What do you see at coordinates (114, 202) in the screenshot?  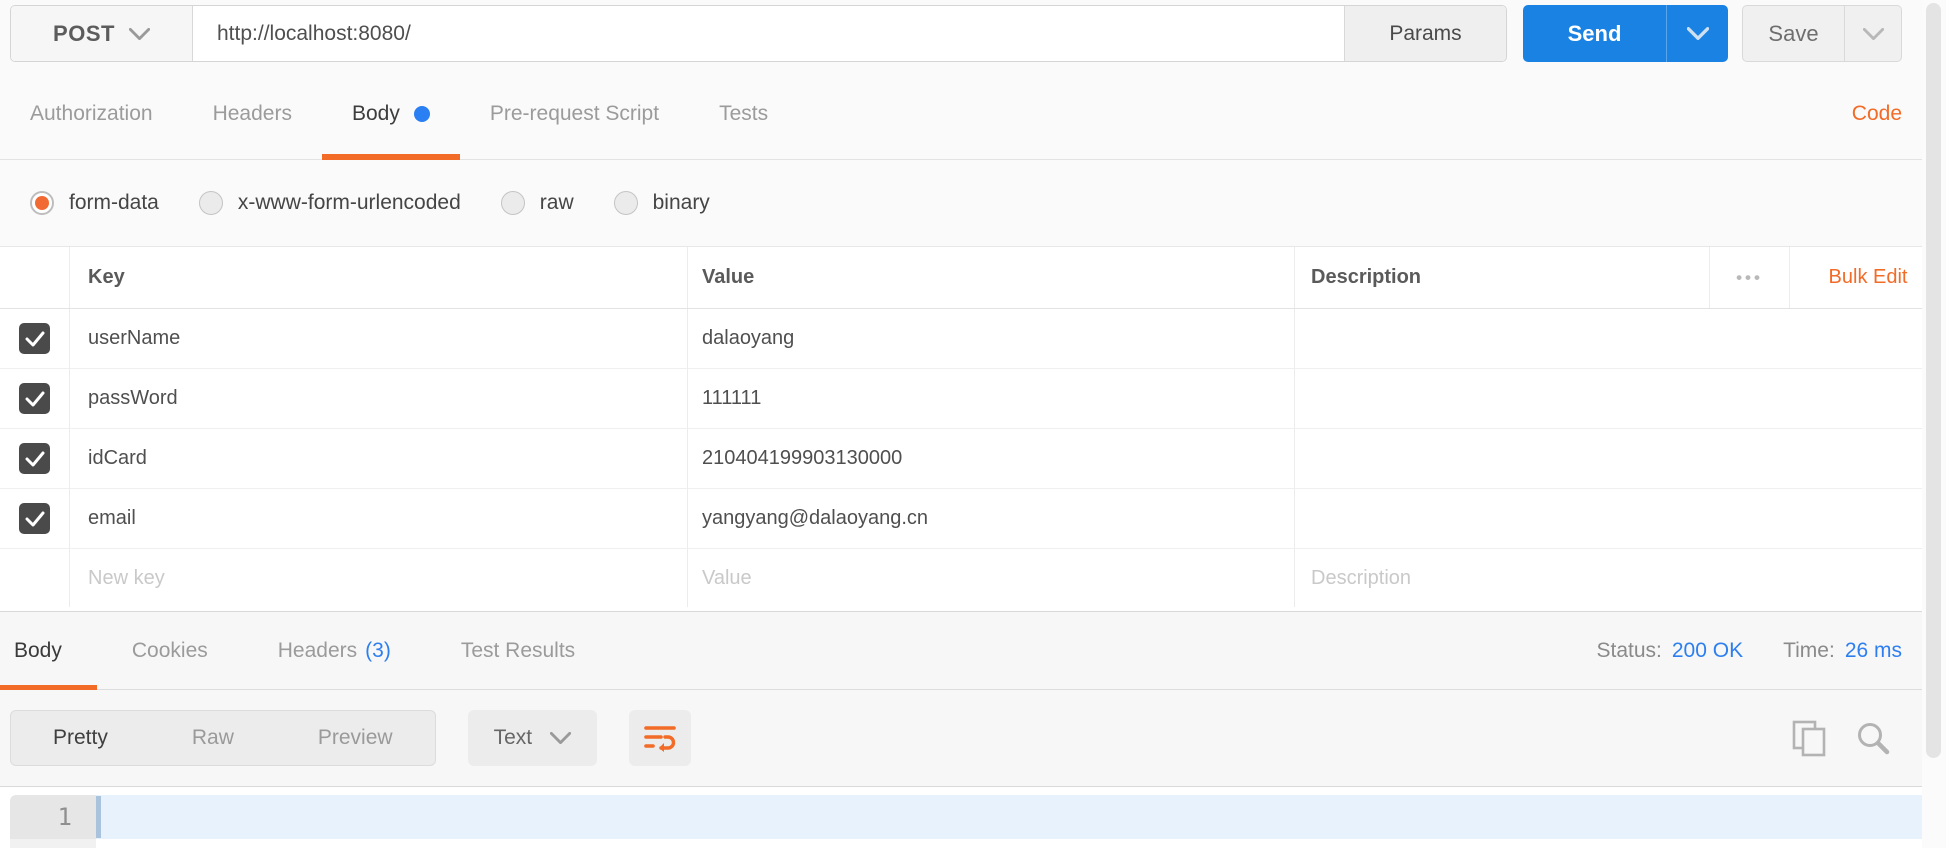 I see `radio-label: form-data` at bounding box center [114, 202].